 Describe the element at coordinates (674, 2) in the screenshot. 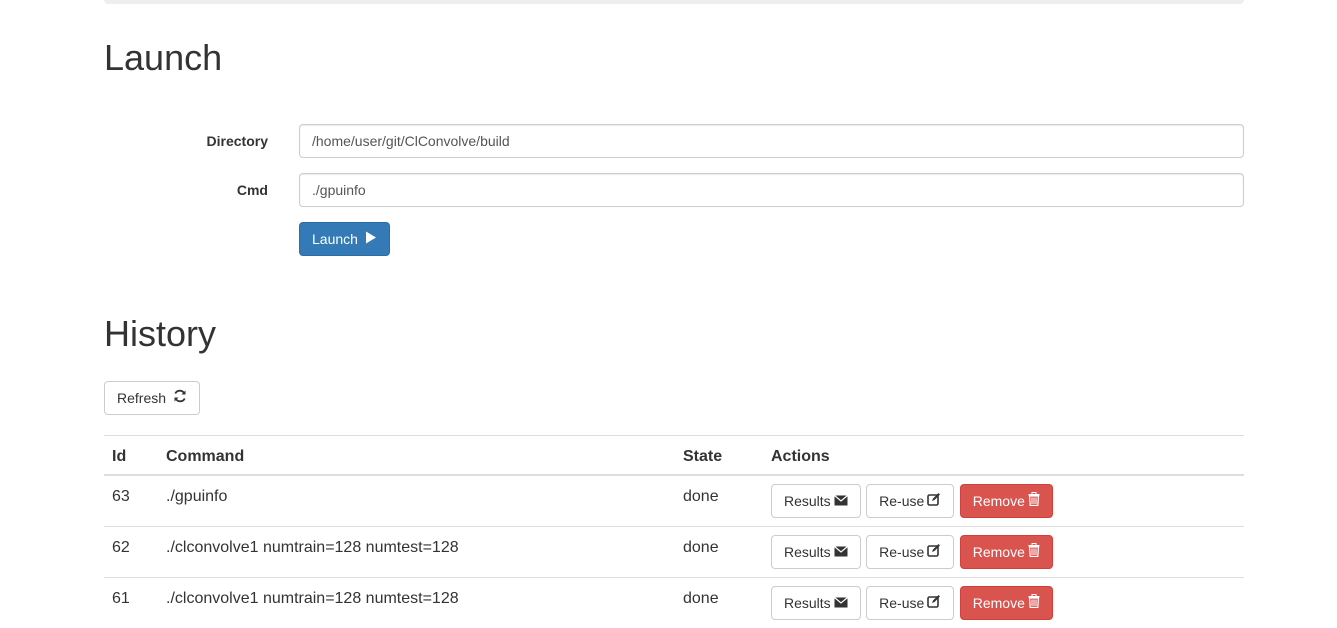

I see `top-navbar-edge` at that location.